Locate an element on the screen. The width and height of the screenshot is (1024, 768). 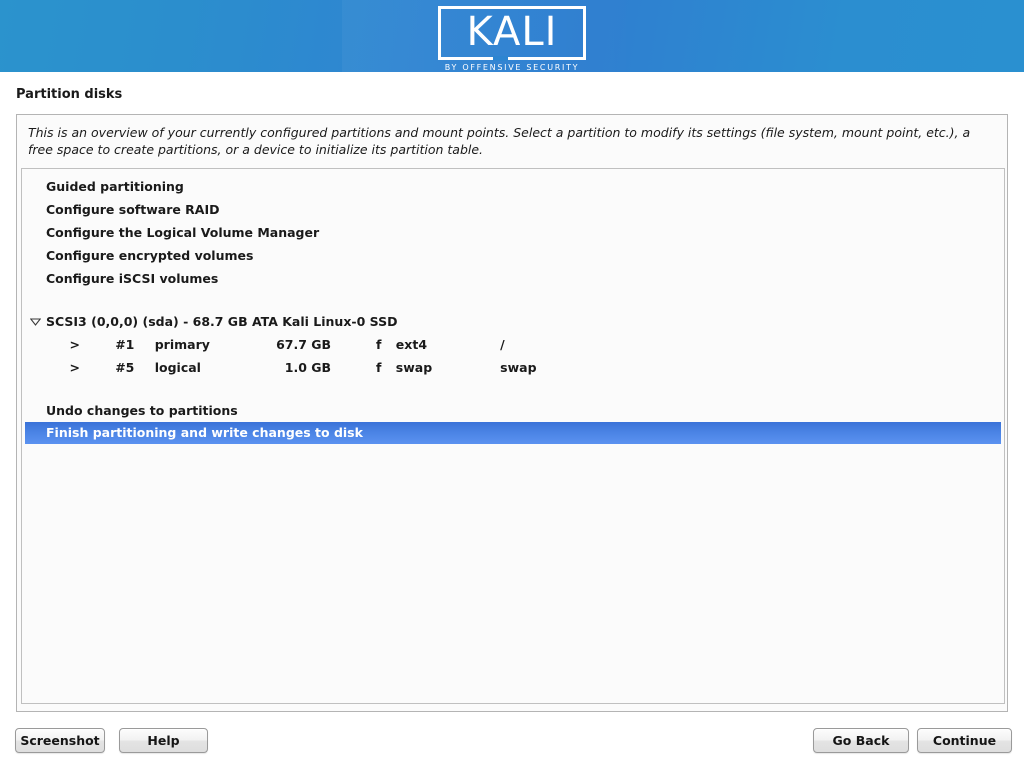
partition-number: #5 is located at coordinates (125, 367).